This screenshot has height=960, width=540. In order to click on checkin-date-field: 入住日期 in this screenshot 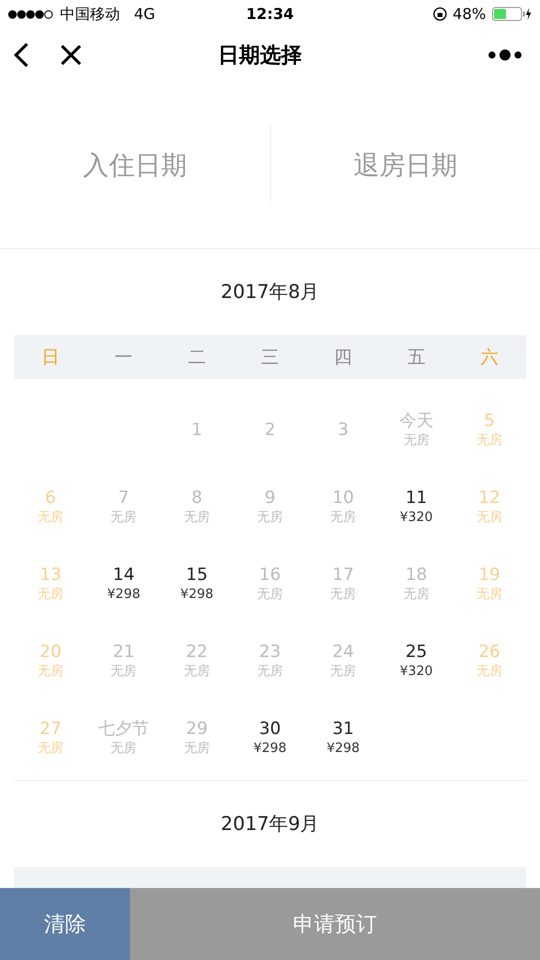, I will do `click(135, 165)`.